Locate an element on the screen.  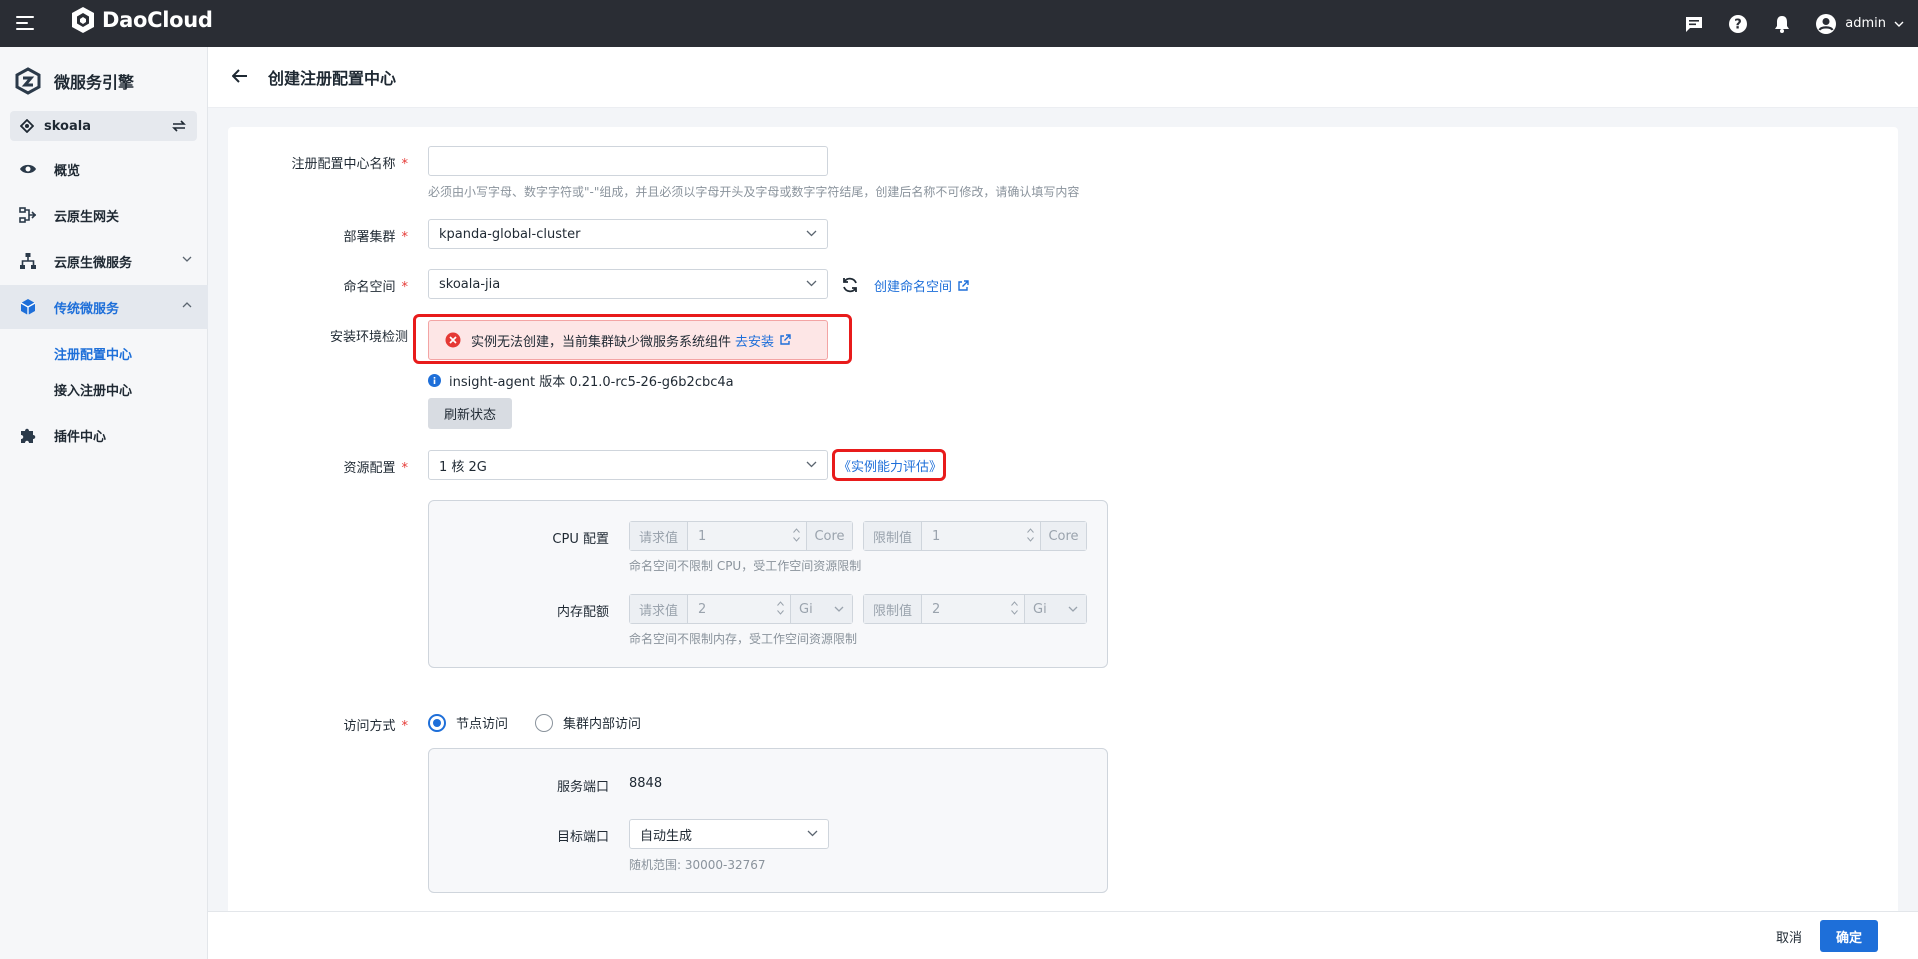
cpu-hint: 命名空间不限制 CPU，受工作空间资源限制 is located at coordinates (745, 566).